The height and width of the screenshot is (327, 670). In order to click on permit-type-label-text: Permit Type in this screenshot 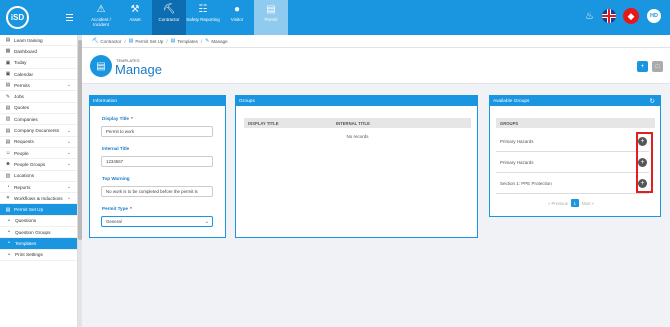, I will do `click(115, 208)`.